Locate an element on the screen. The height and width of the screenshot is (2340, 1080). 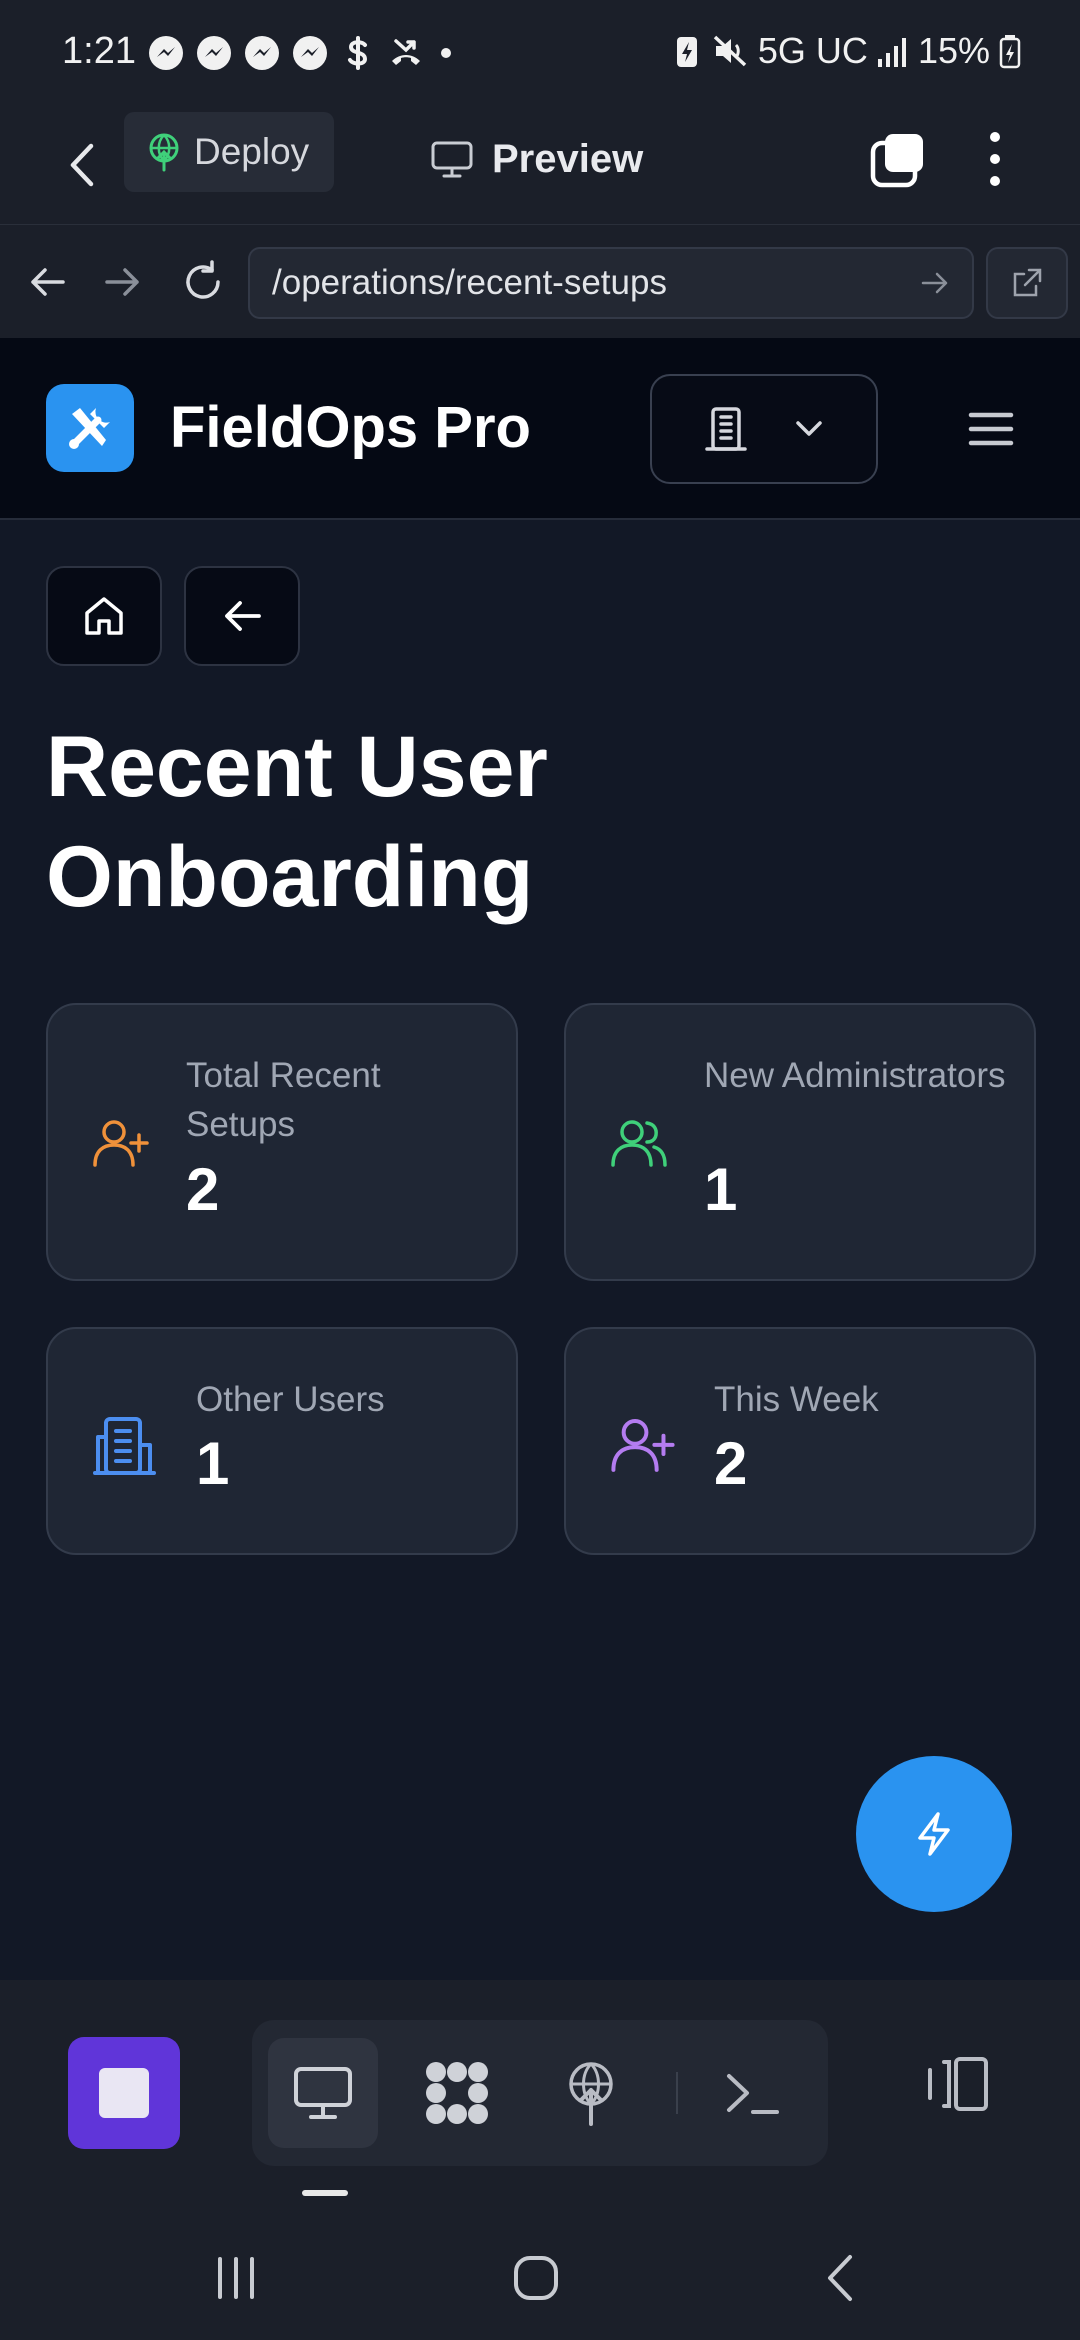
home-button is located at coordinates (104, 616).